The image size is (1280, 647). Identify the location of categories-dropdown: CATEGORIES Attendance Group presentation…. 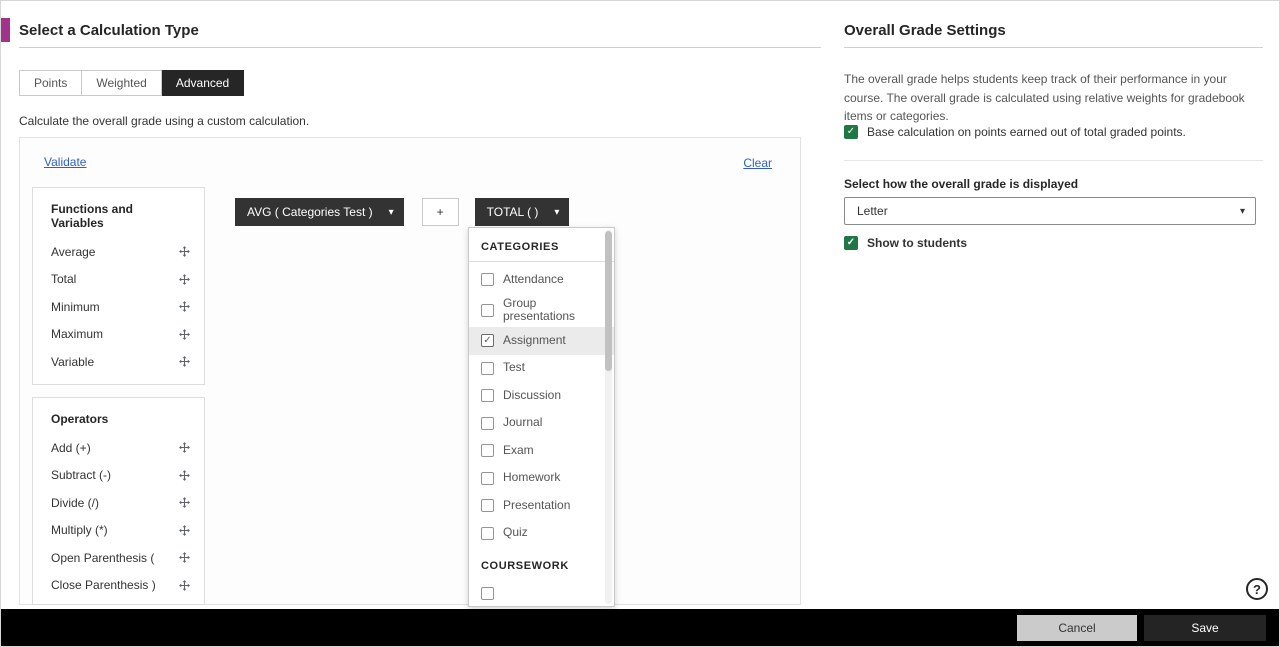
(541, 417).